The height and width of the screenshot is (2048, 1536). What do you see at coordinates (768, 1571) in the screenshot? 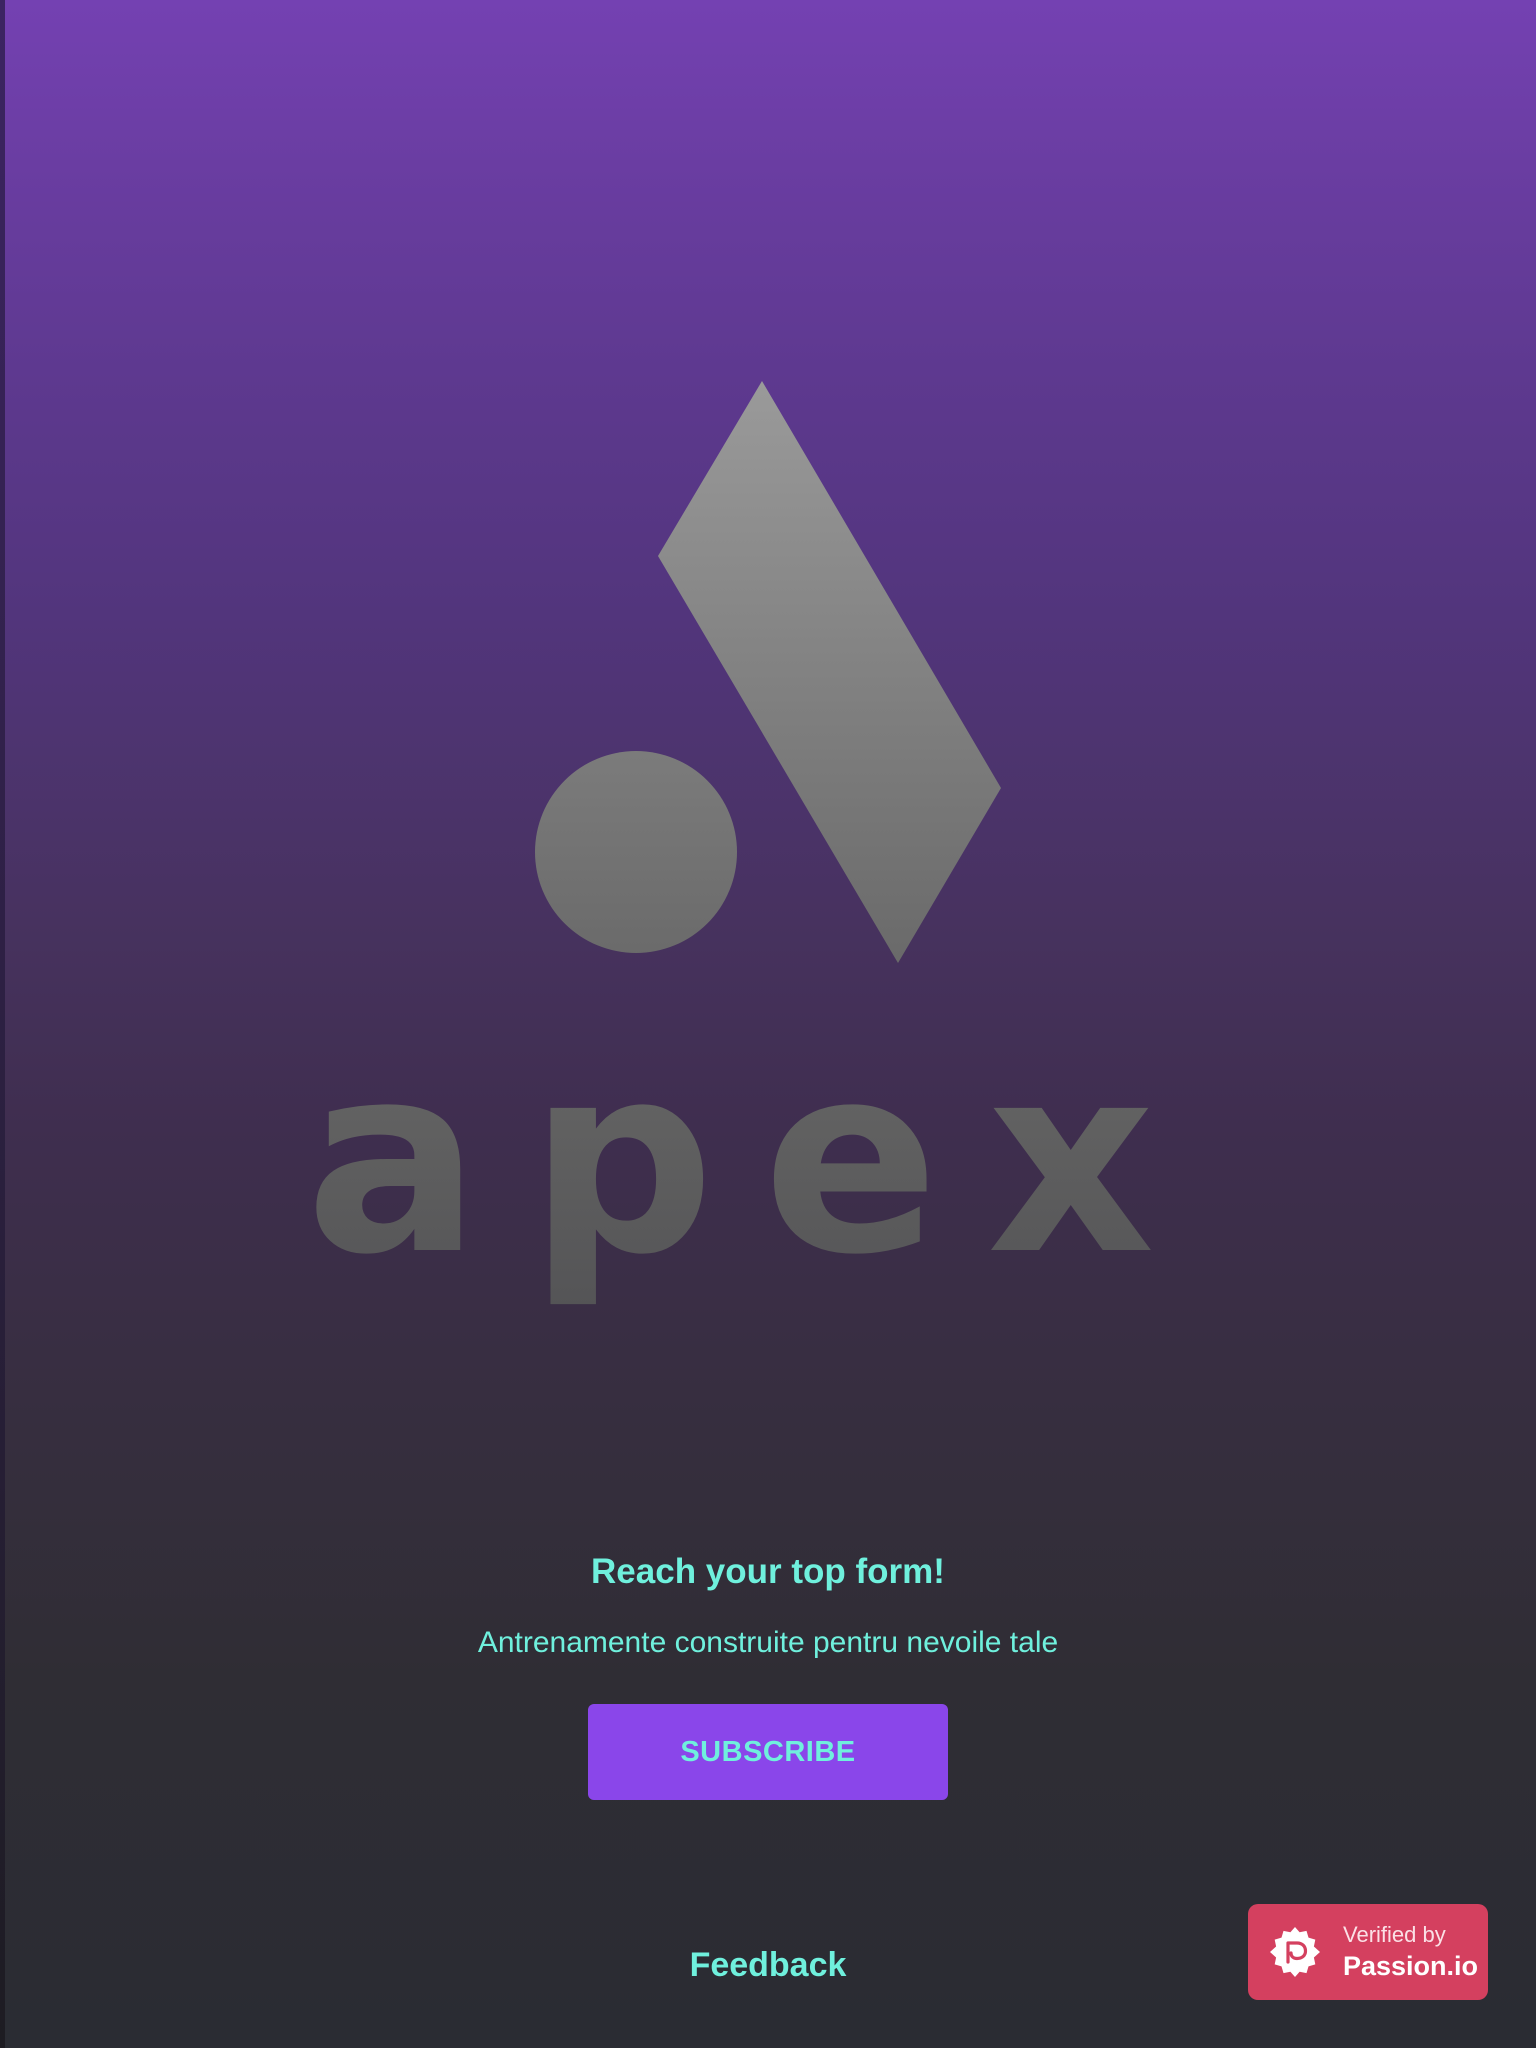
I see `hero-headline: Reach your top form!` at bounding box center [768, 1571].